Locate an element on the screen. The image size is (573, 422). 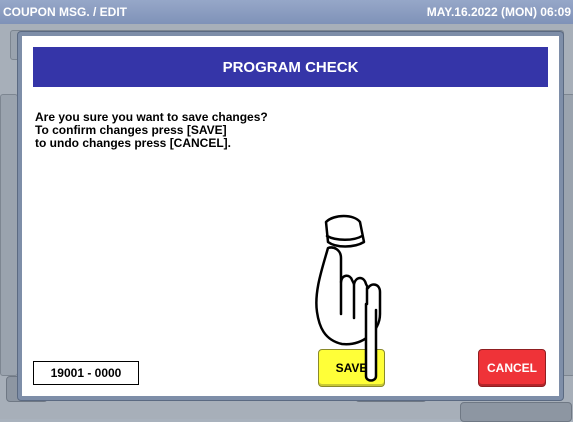
dialog-title: PROGRAM CHECK is located at coordinates (290, 67).